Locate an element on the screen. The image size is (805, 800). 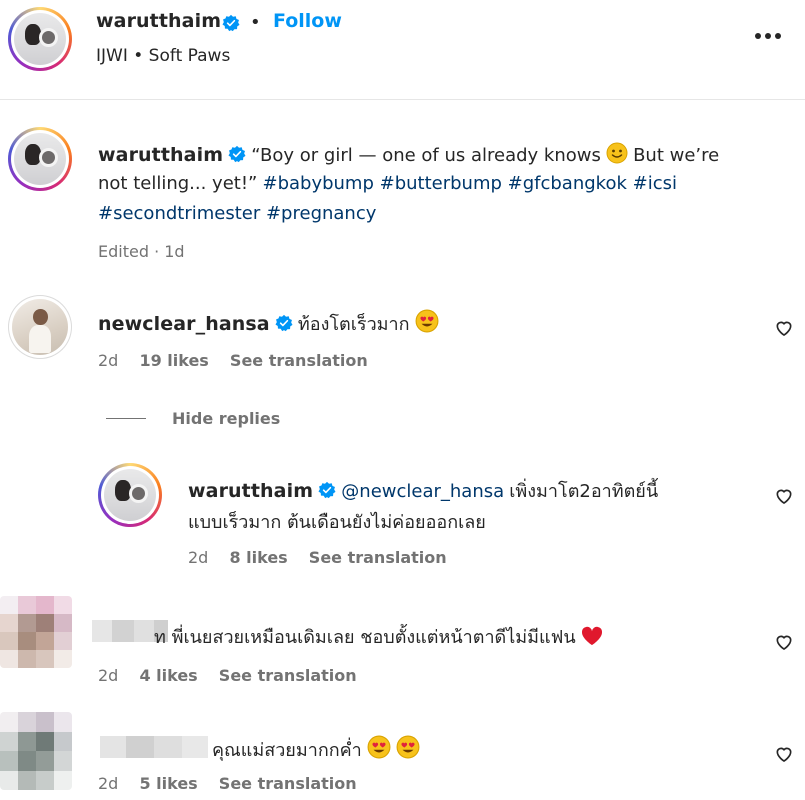
caption-text-line2: not telling... yet!” is located at coordinates (178, 183).